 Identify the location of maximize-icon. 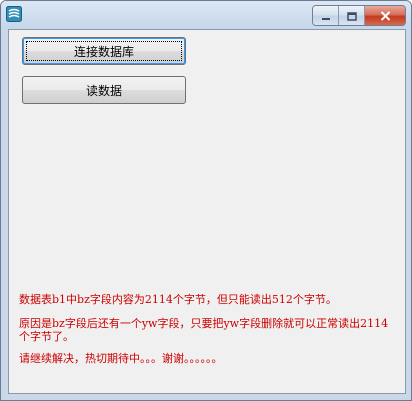
(351, 15).